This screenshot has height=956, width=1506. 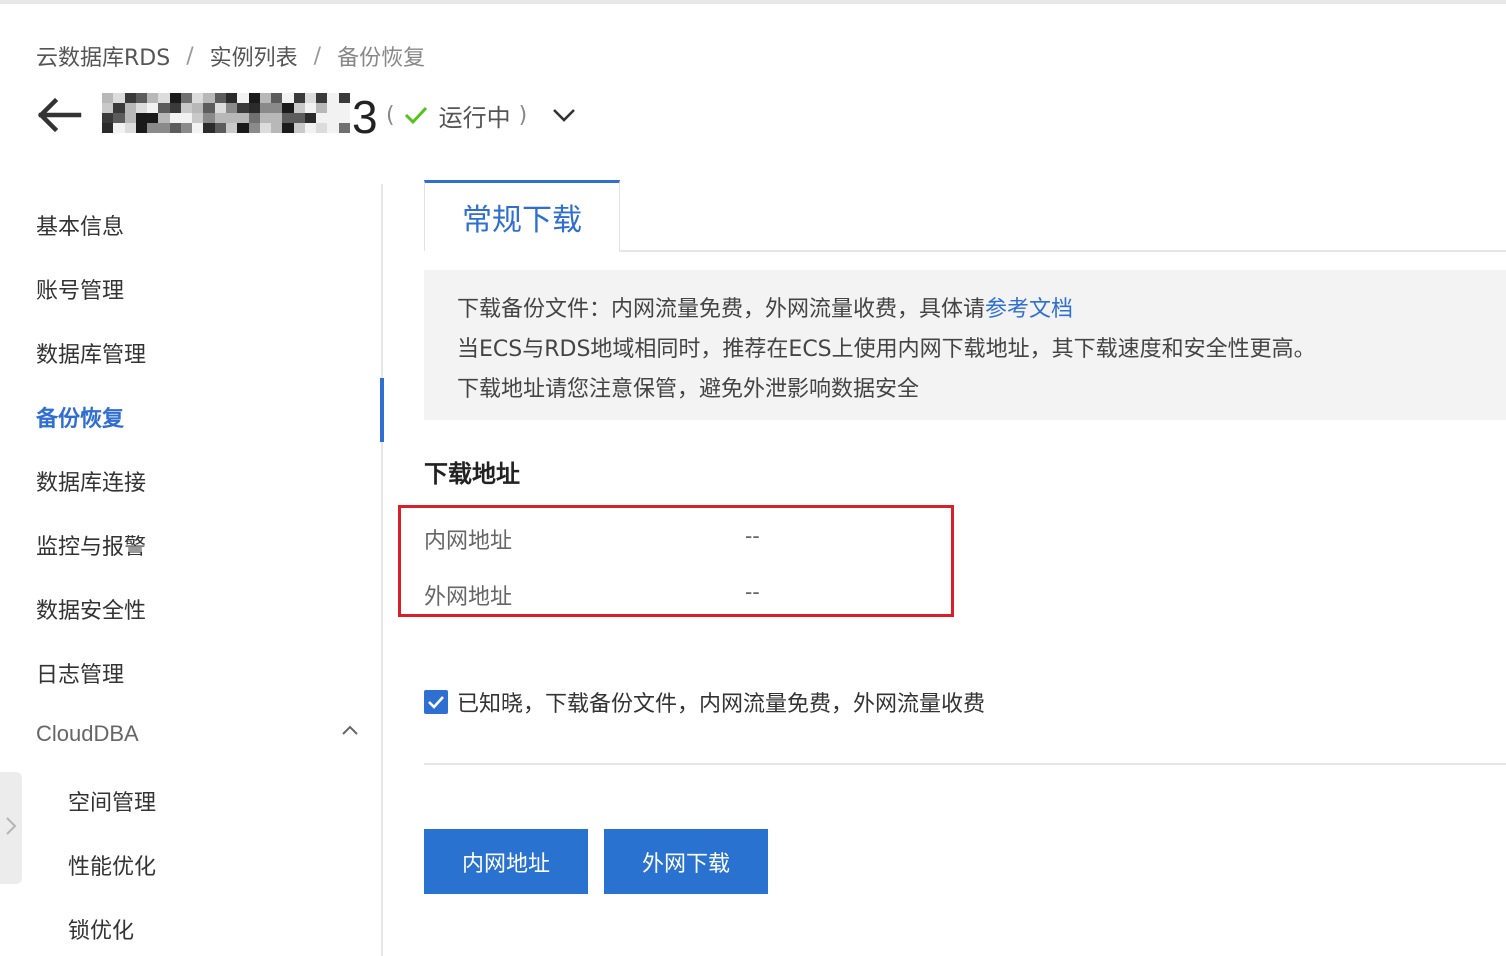 I want to click on top-border, so click(x=753, y=2).